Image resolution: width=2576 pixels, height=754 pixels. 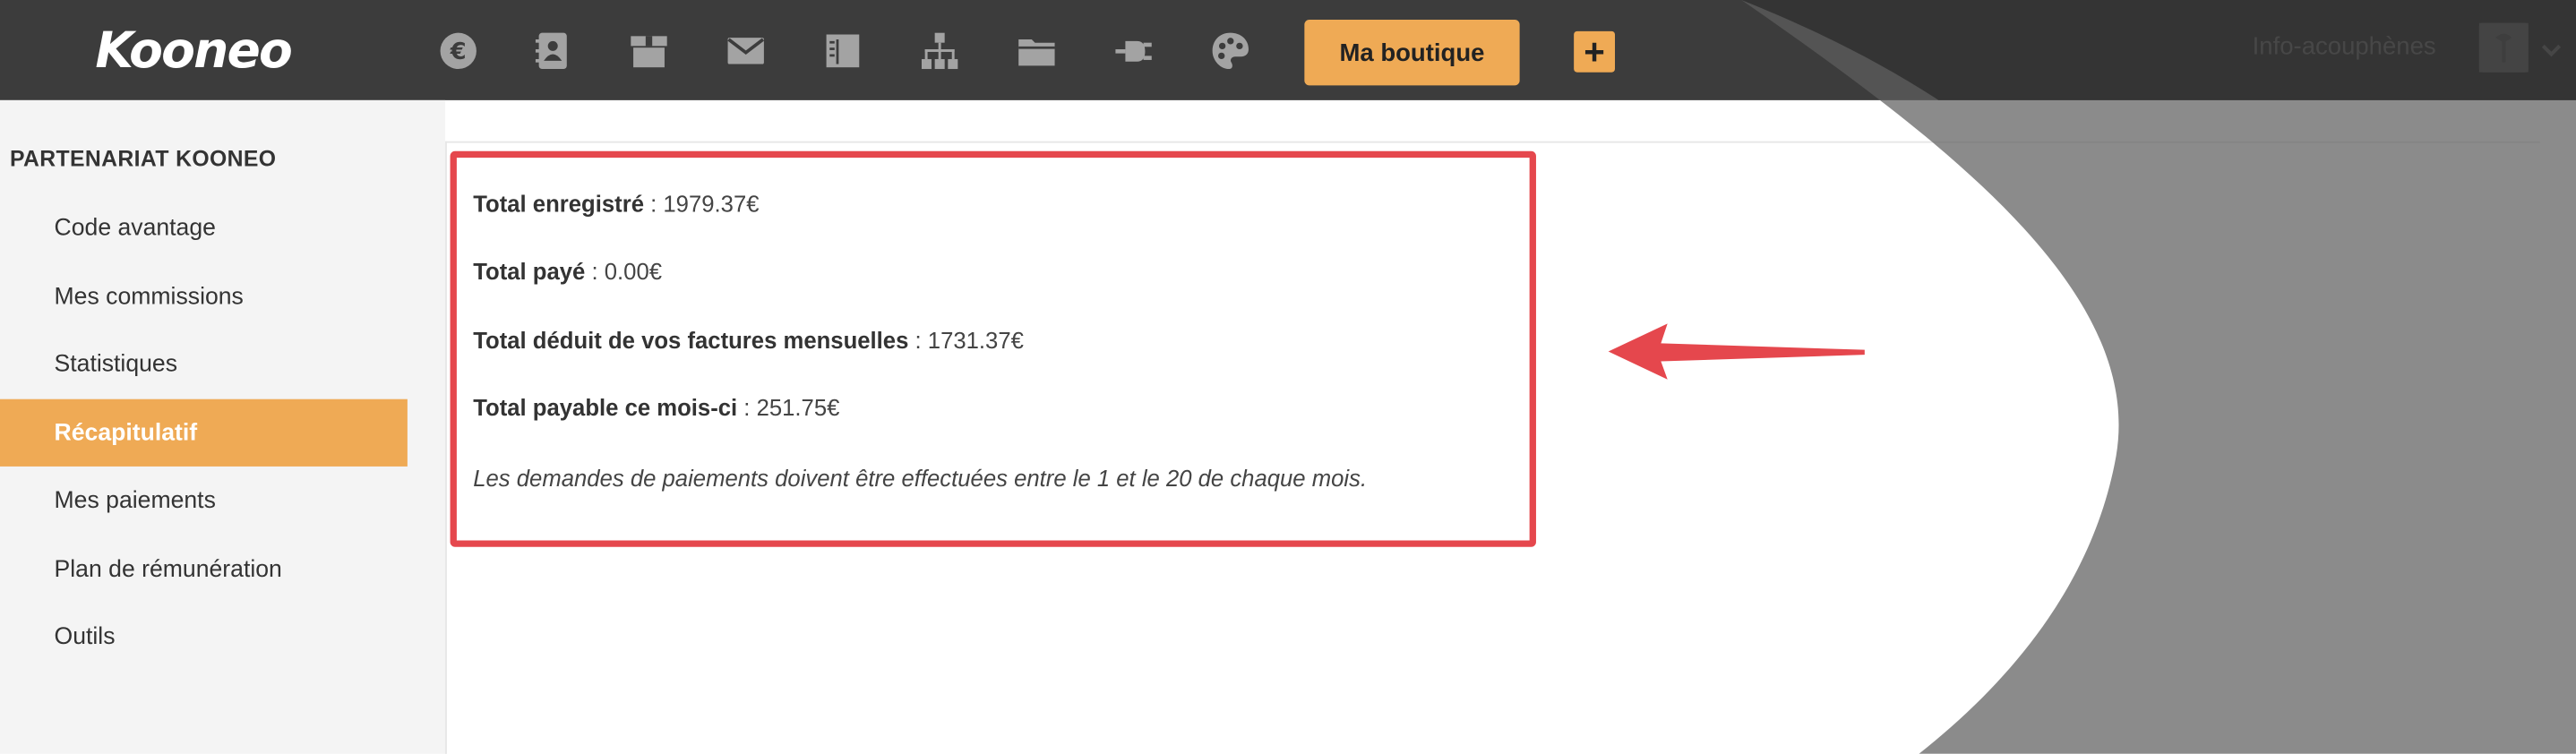 What do you see at coordinates (1412, 53) in the screenshot?
I see `ma-boutique-button: Ma boutique` at bounding box center [1412, 53].